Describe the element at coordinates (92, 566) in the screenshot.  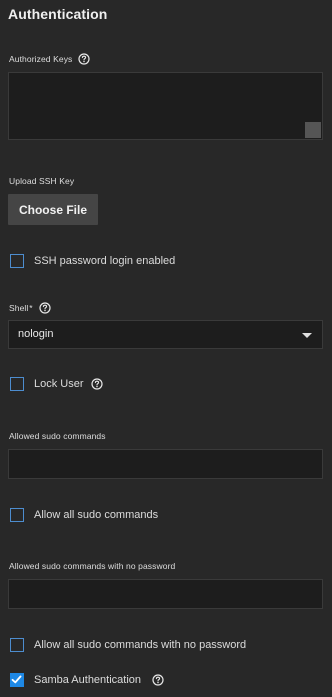
I see `allowed-sudo-nopasswd-label: Allowed sudo commands with no password` at that location.